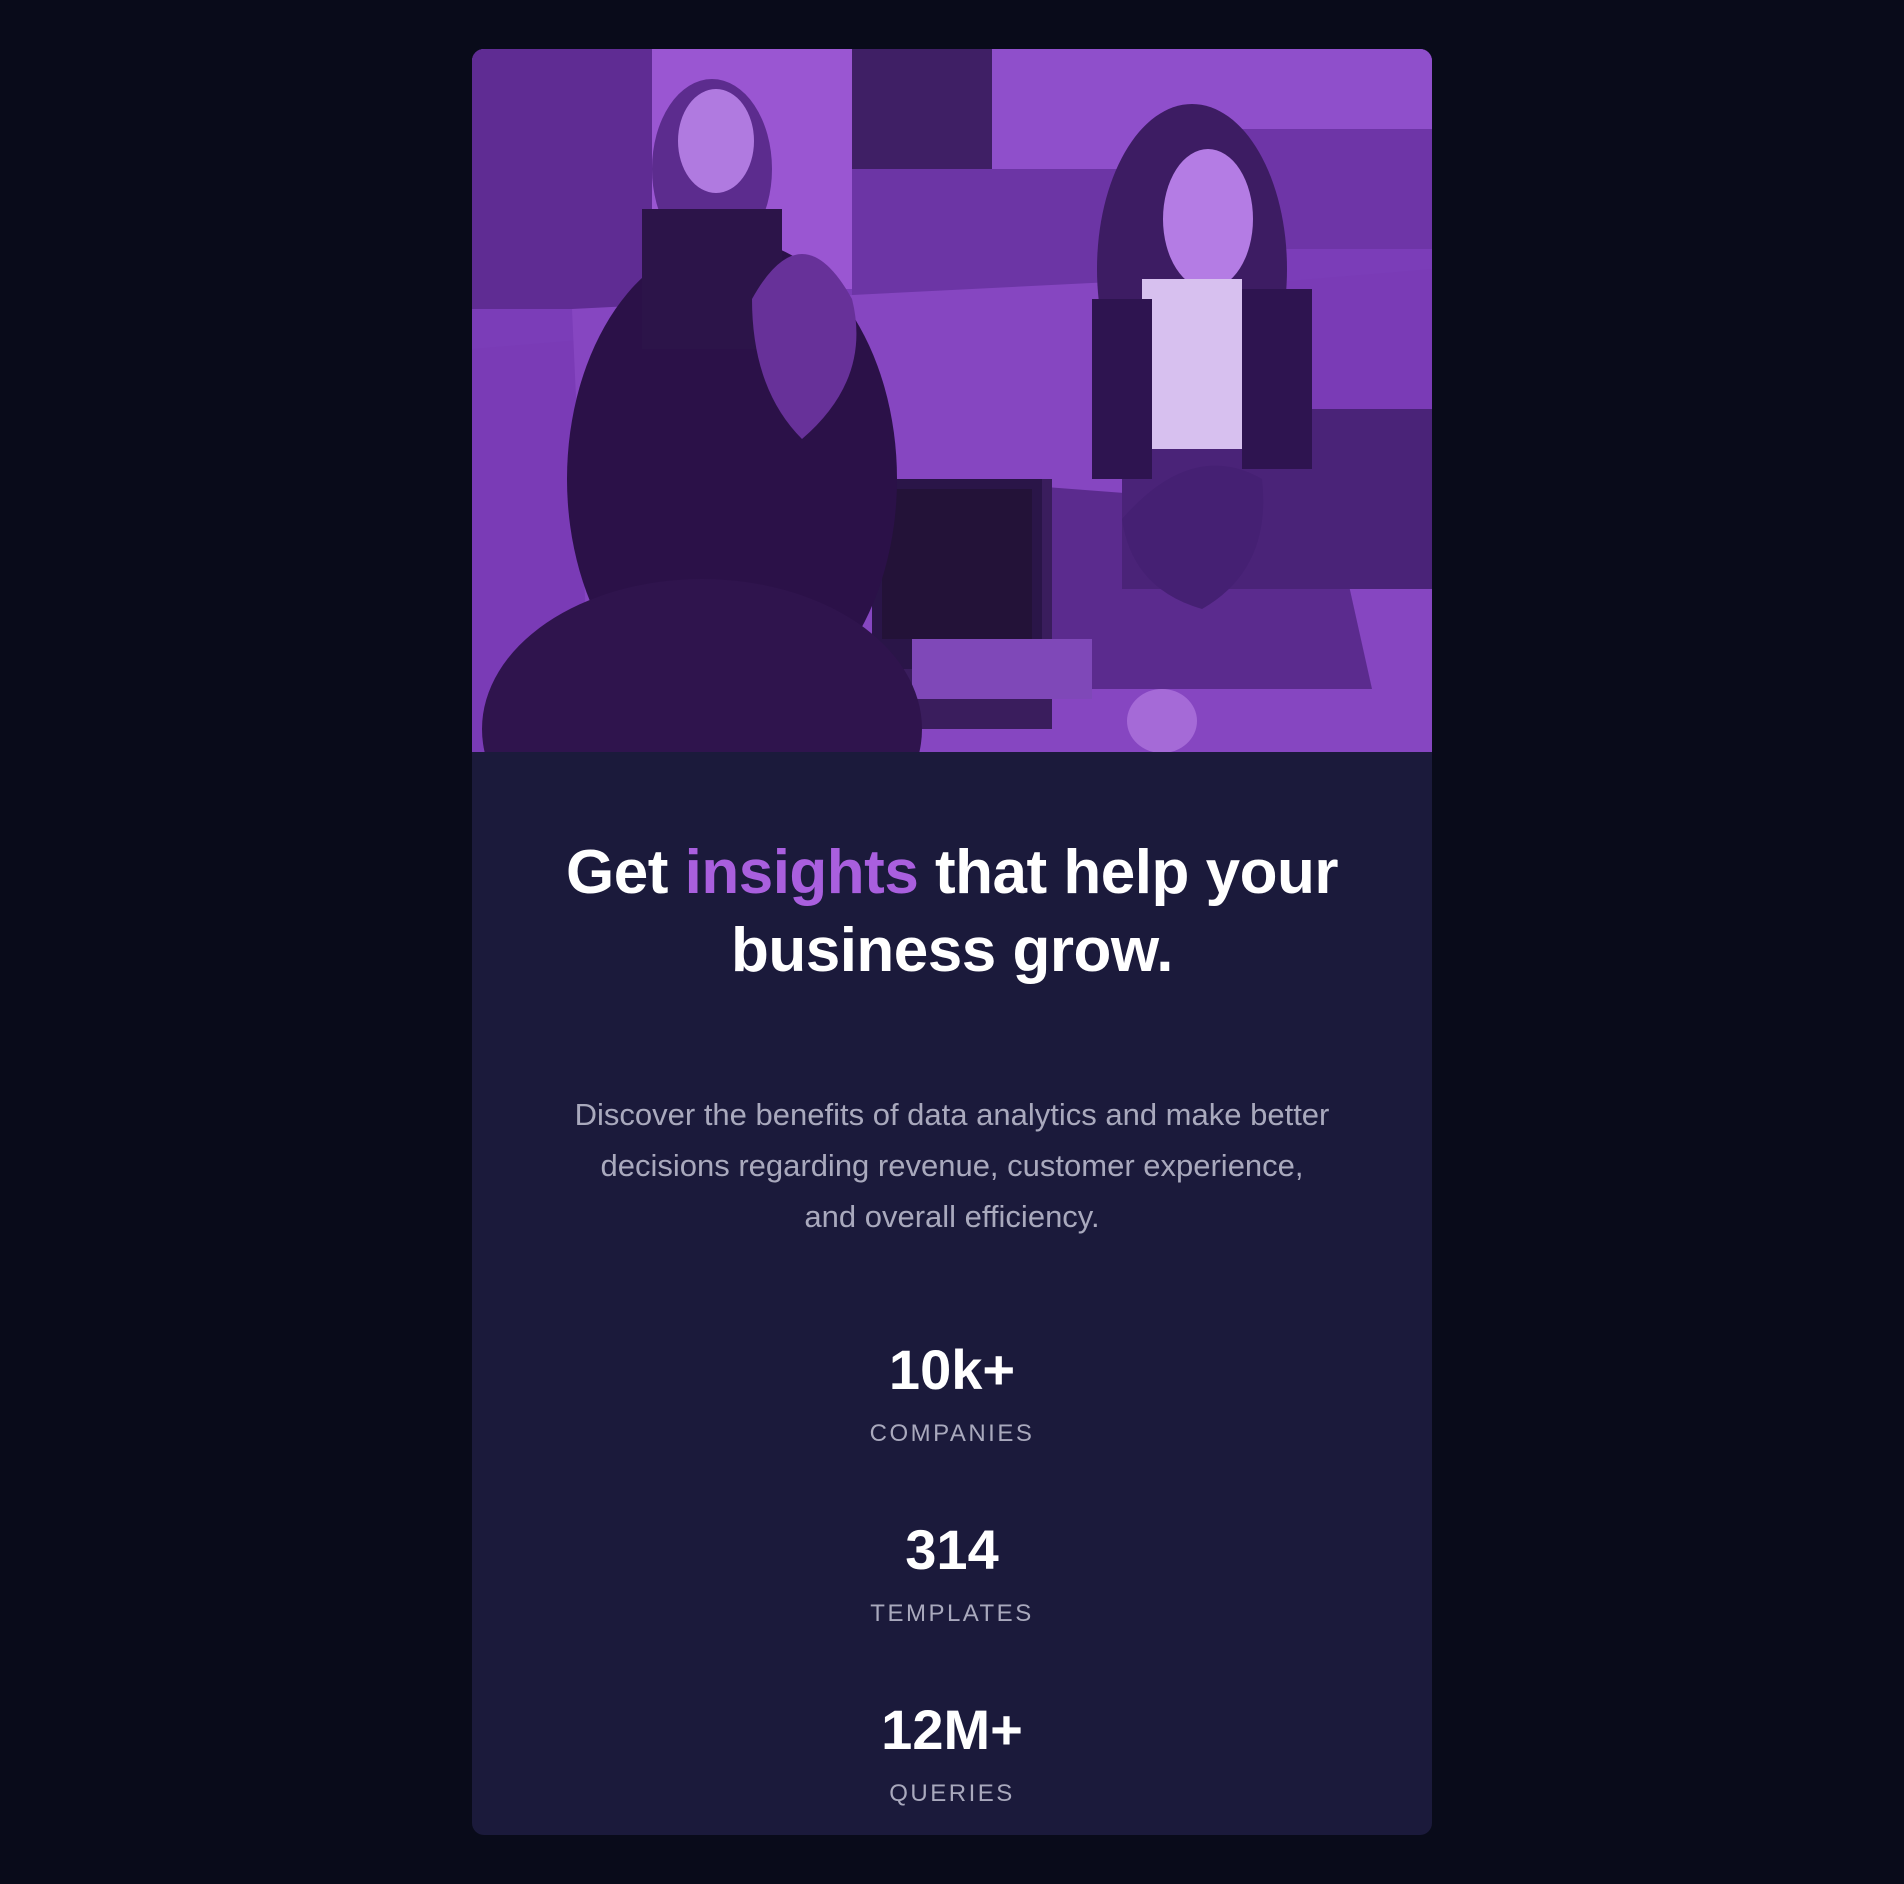  Describe the element at coordinates (801, 872) in the screenshot. I see `headline-accent: insights` at that location.